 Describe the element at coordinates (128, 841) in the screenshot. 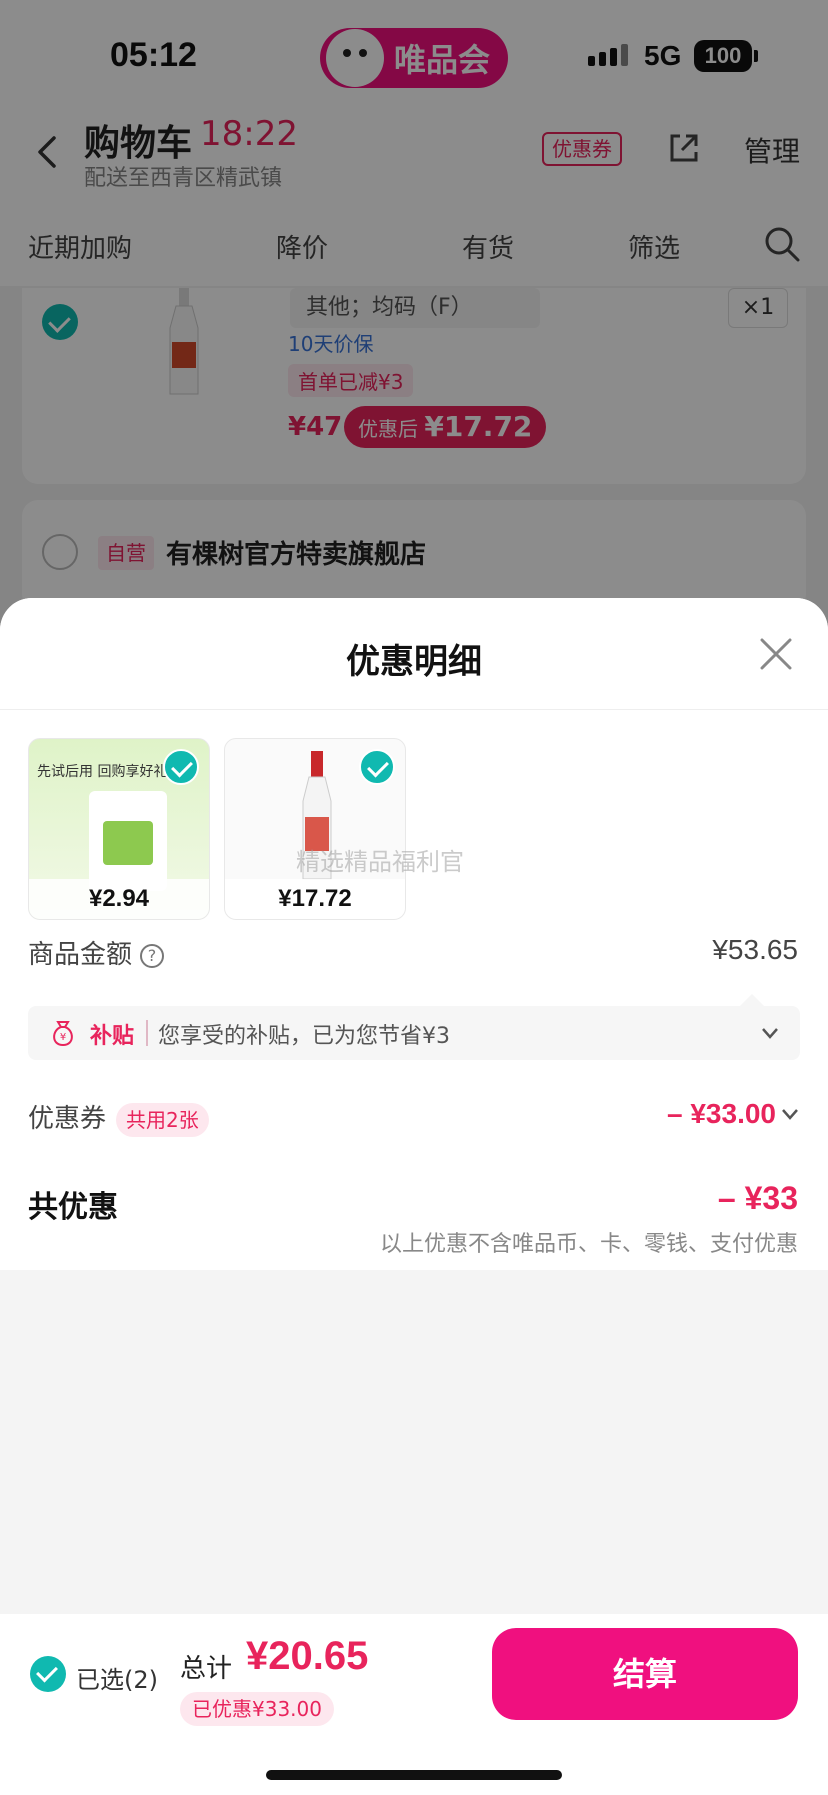

I see `product-package-image` at that location.